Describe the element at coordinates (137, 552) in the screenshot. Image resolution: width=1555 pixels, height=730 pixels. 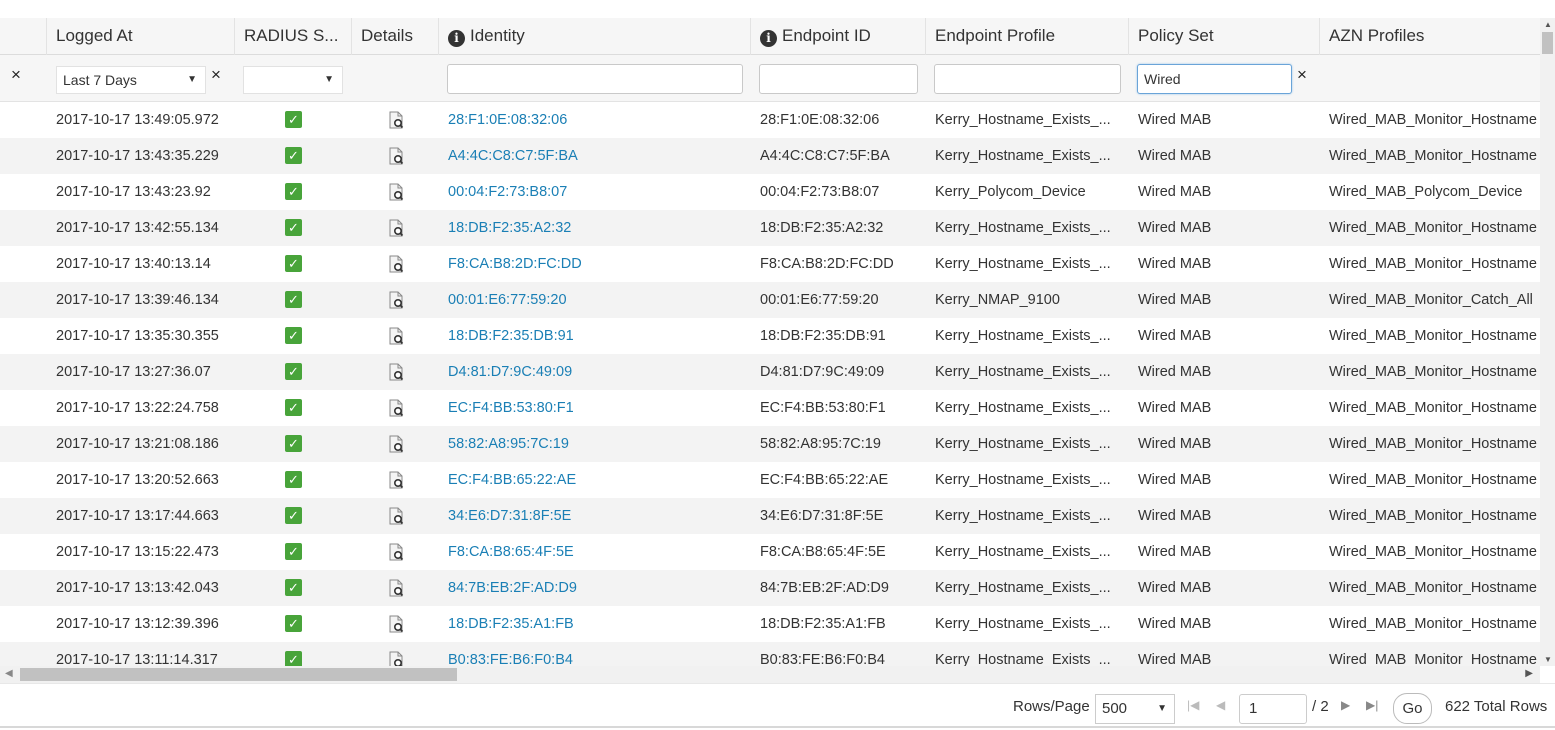
I see `cell-logged-at: 2017-10-17 13:15:22.473` at that location.